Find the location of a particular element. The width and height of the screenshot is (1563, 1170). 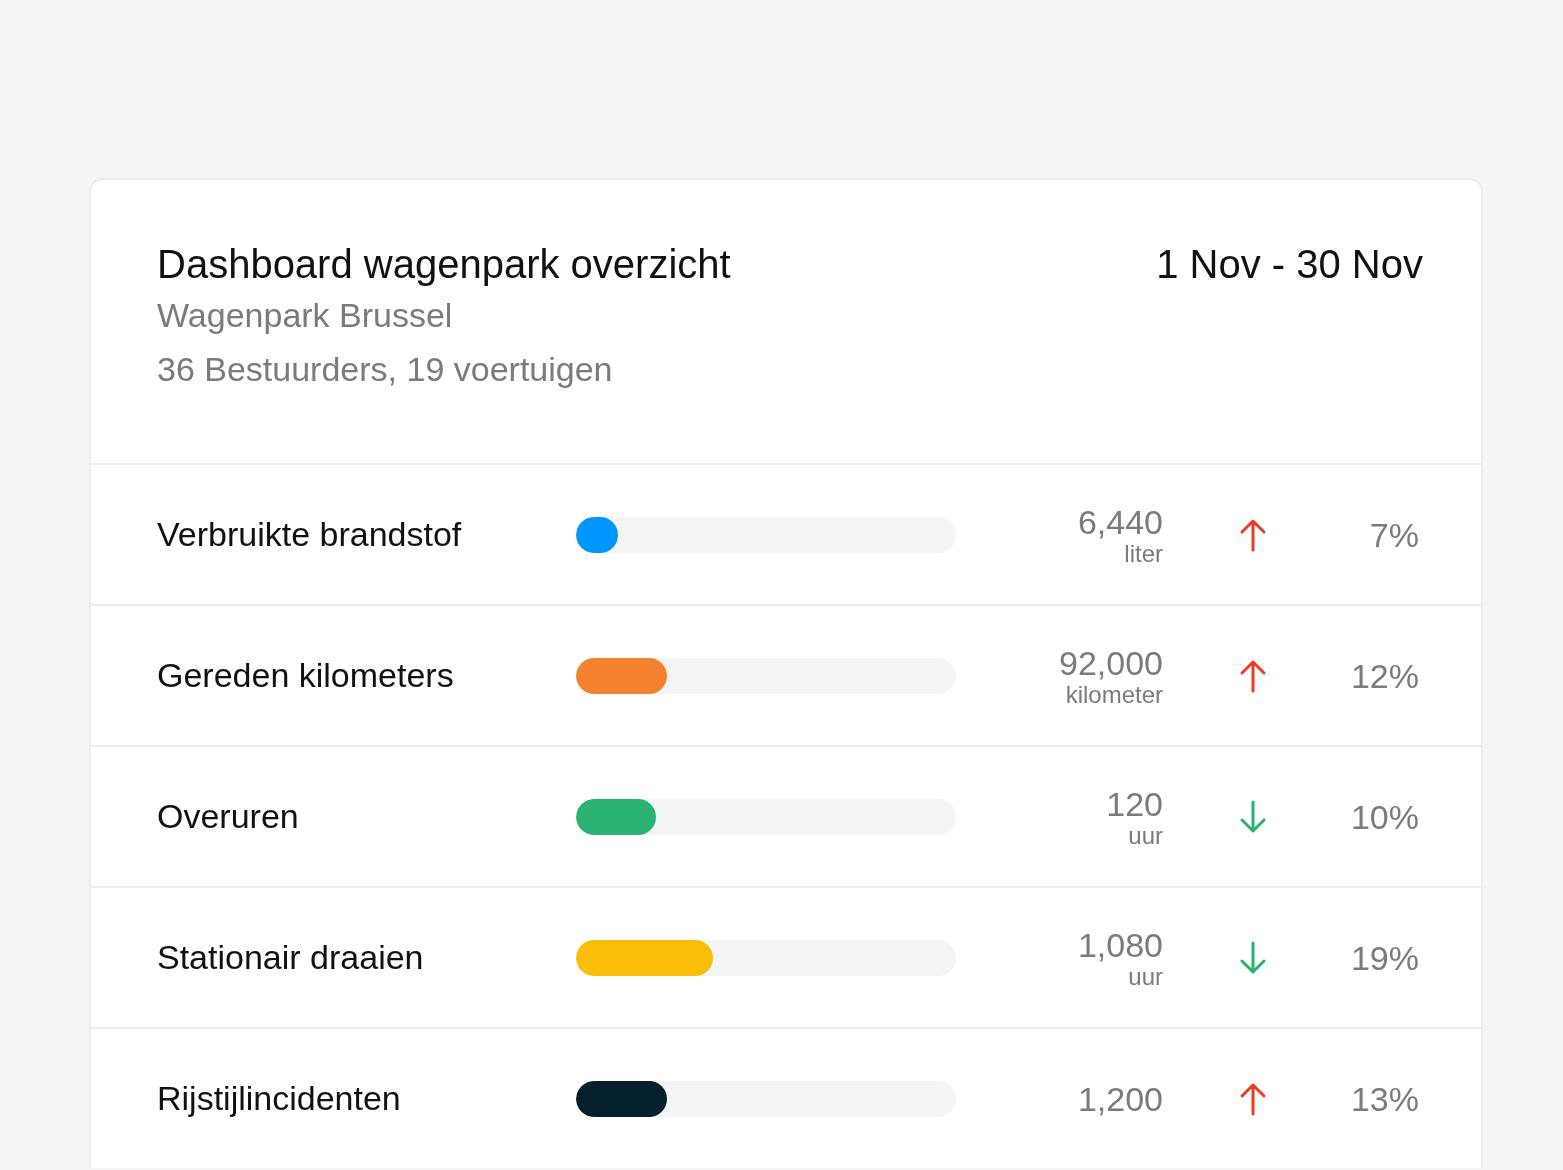

change-percentage: 12% is located at coordinates (1384, 675).